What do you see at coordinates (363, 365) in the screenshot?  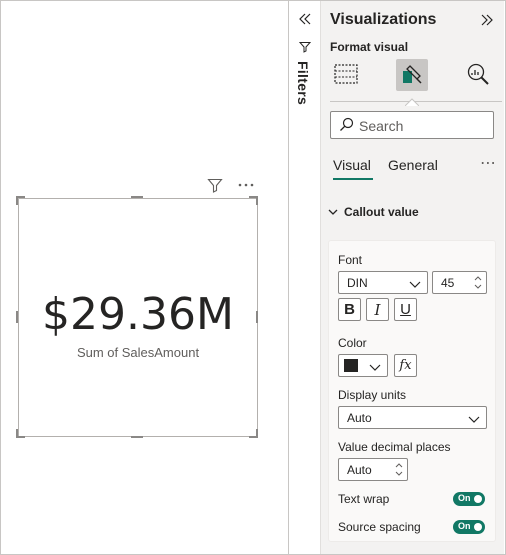 I see `color-picker` at bounding box center [363, 365].